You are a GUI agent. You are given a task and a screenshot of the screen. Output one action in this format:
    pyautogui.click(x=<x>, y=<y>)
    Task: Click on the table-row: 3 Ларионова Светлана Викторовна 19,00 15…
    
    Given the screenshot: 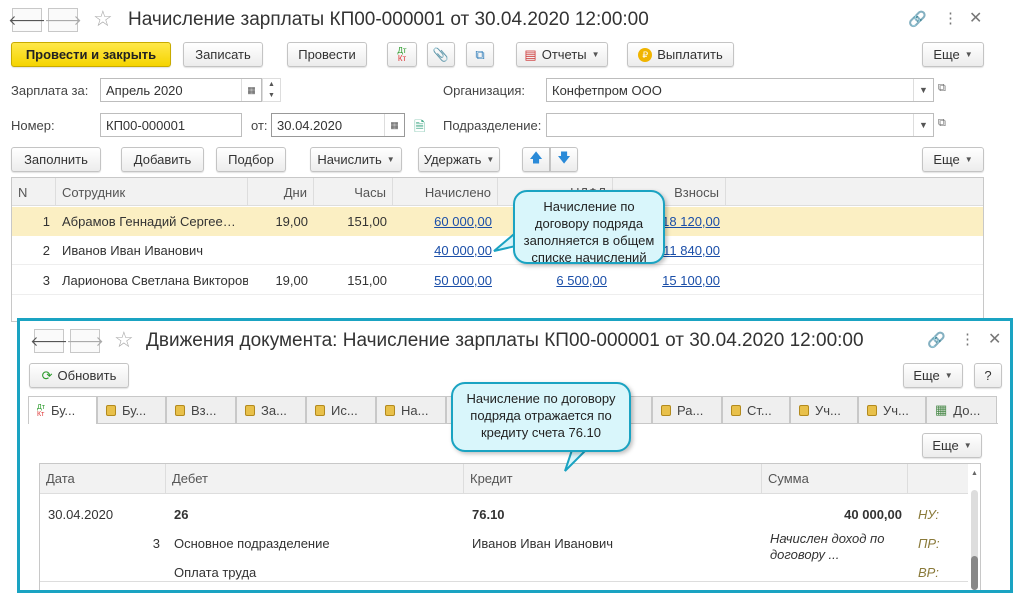 What is the action you would take?
    pyautogui.click(x=497, y=280)
    